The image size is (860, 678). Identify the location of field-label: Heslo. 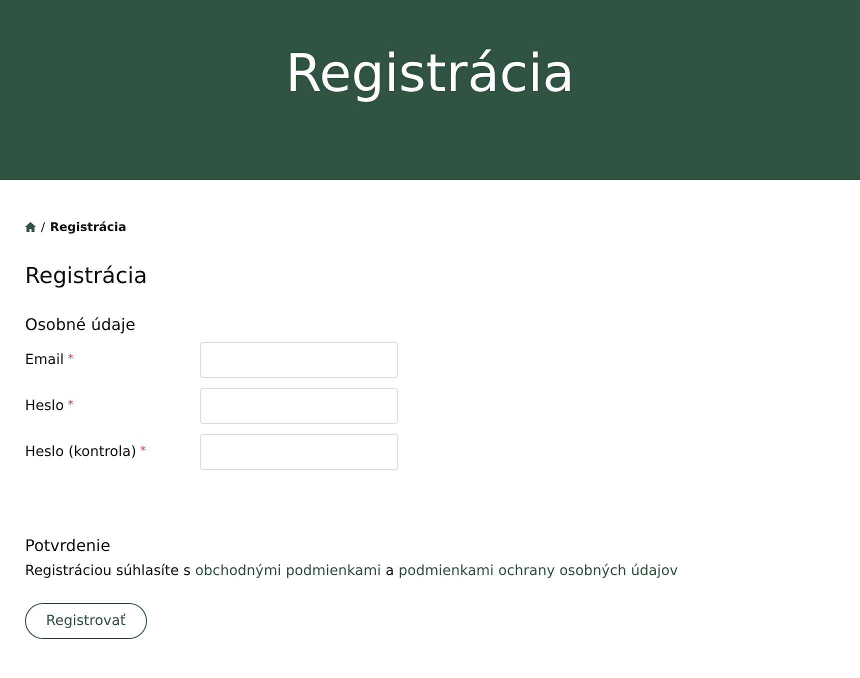
(44, 406).